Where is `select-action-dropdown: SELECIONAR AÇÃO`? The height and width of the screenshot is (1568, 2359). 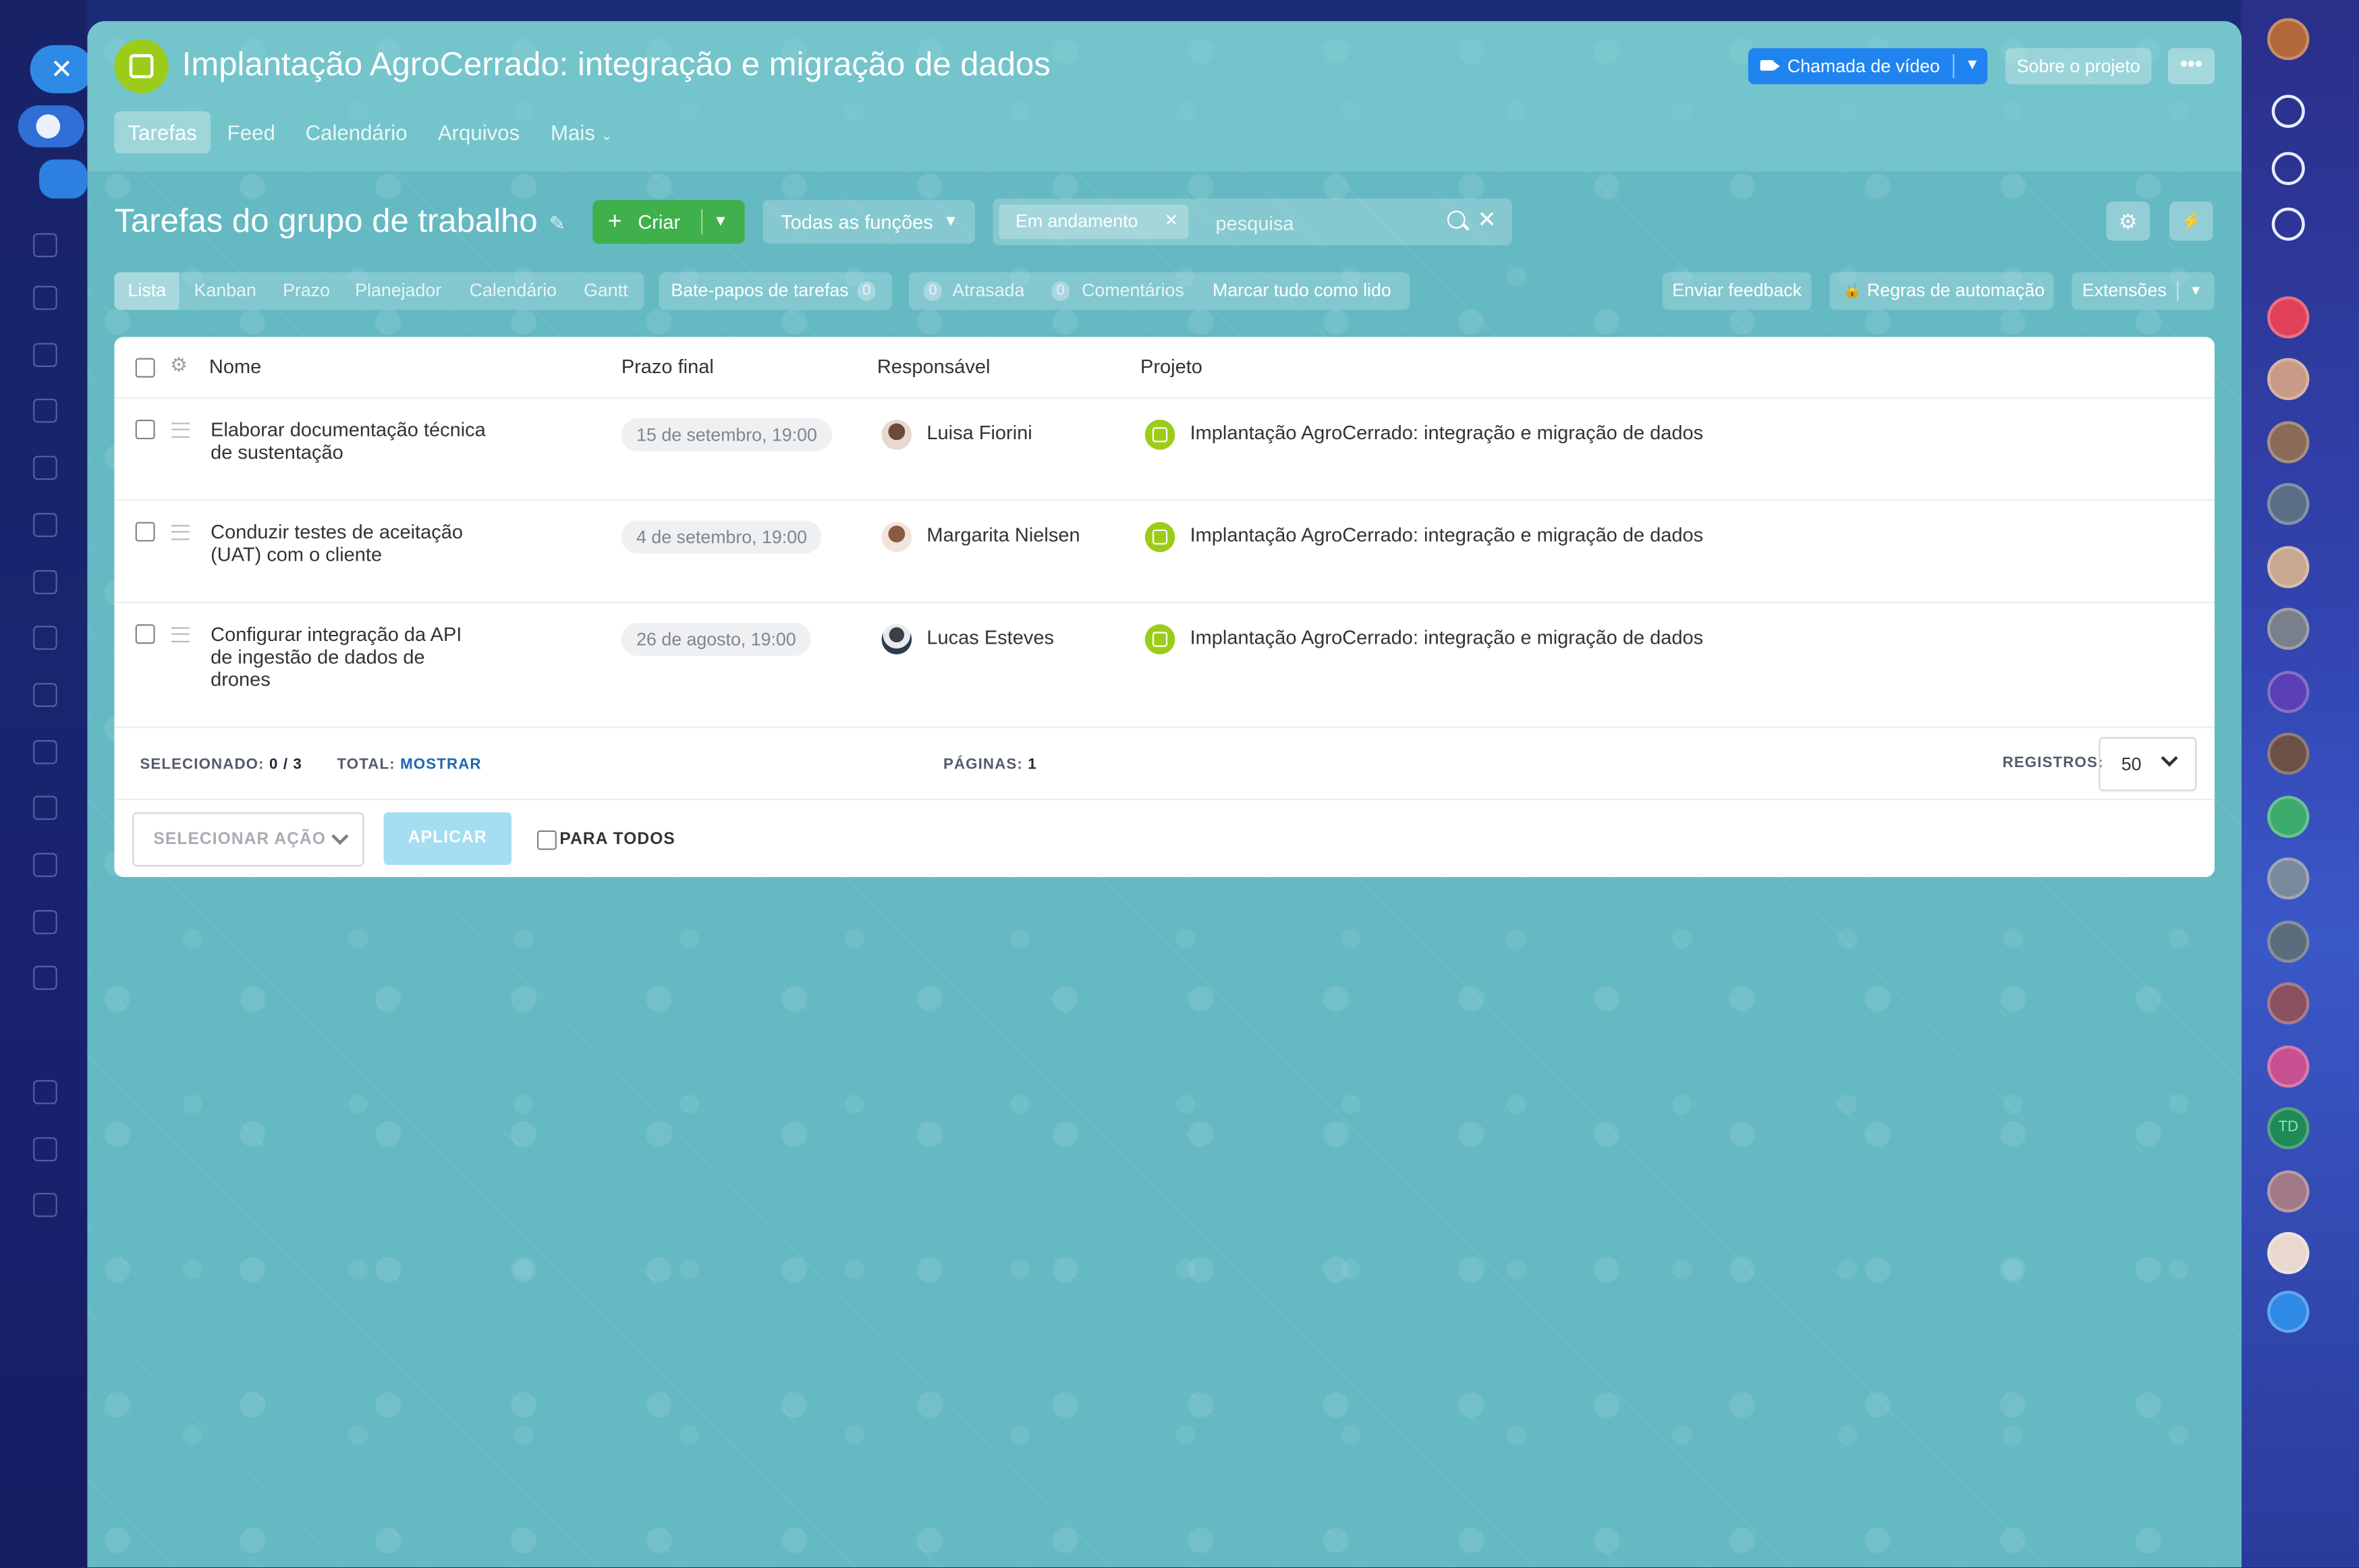
select-action-dropdown: SELECIONAR AÇÃO is located at coordinates (248, 839).